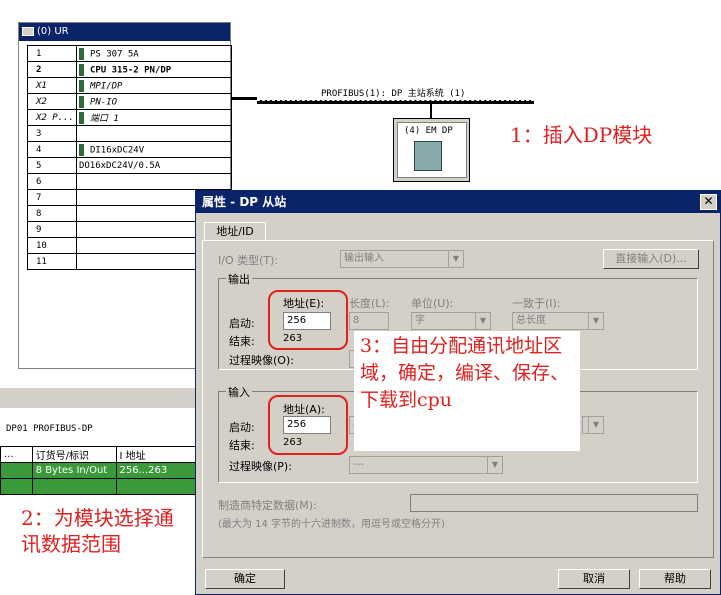  Describe the element at coordinates (98, 398) in the screenshot. I see `panel-separator` at that location.